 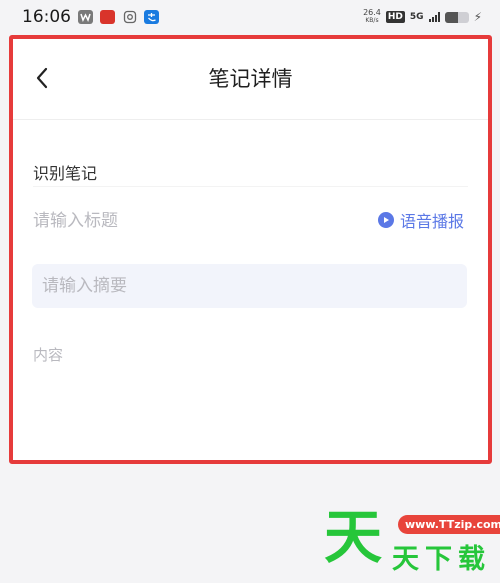 I want to click on alipay-notification-icon, so click(x=151, y=17).